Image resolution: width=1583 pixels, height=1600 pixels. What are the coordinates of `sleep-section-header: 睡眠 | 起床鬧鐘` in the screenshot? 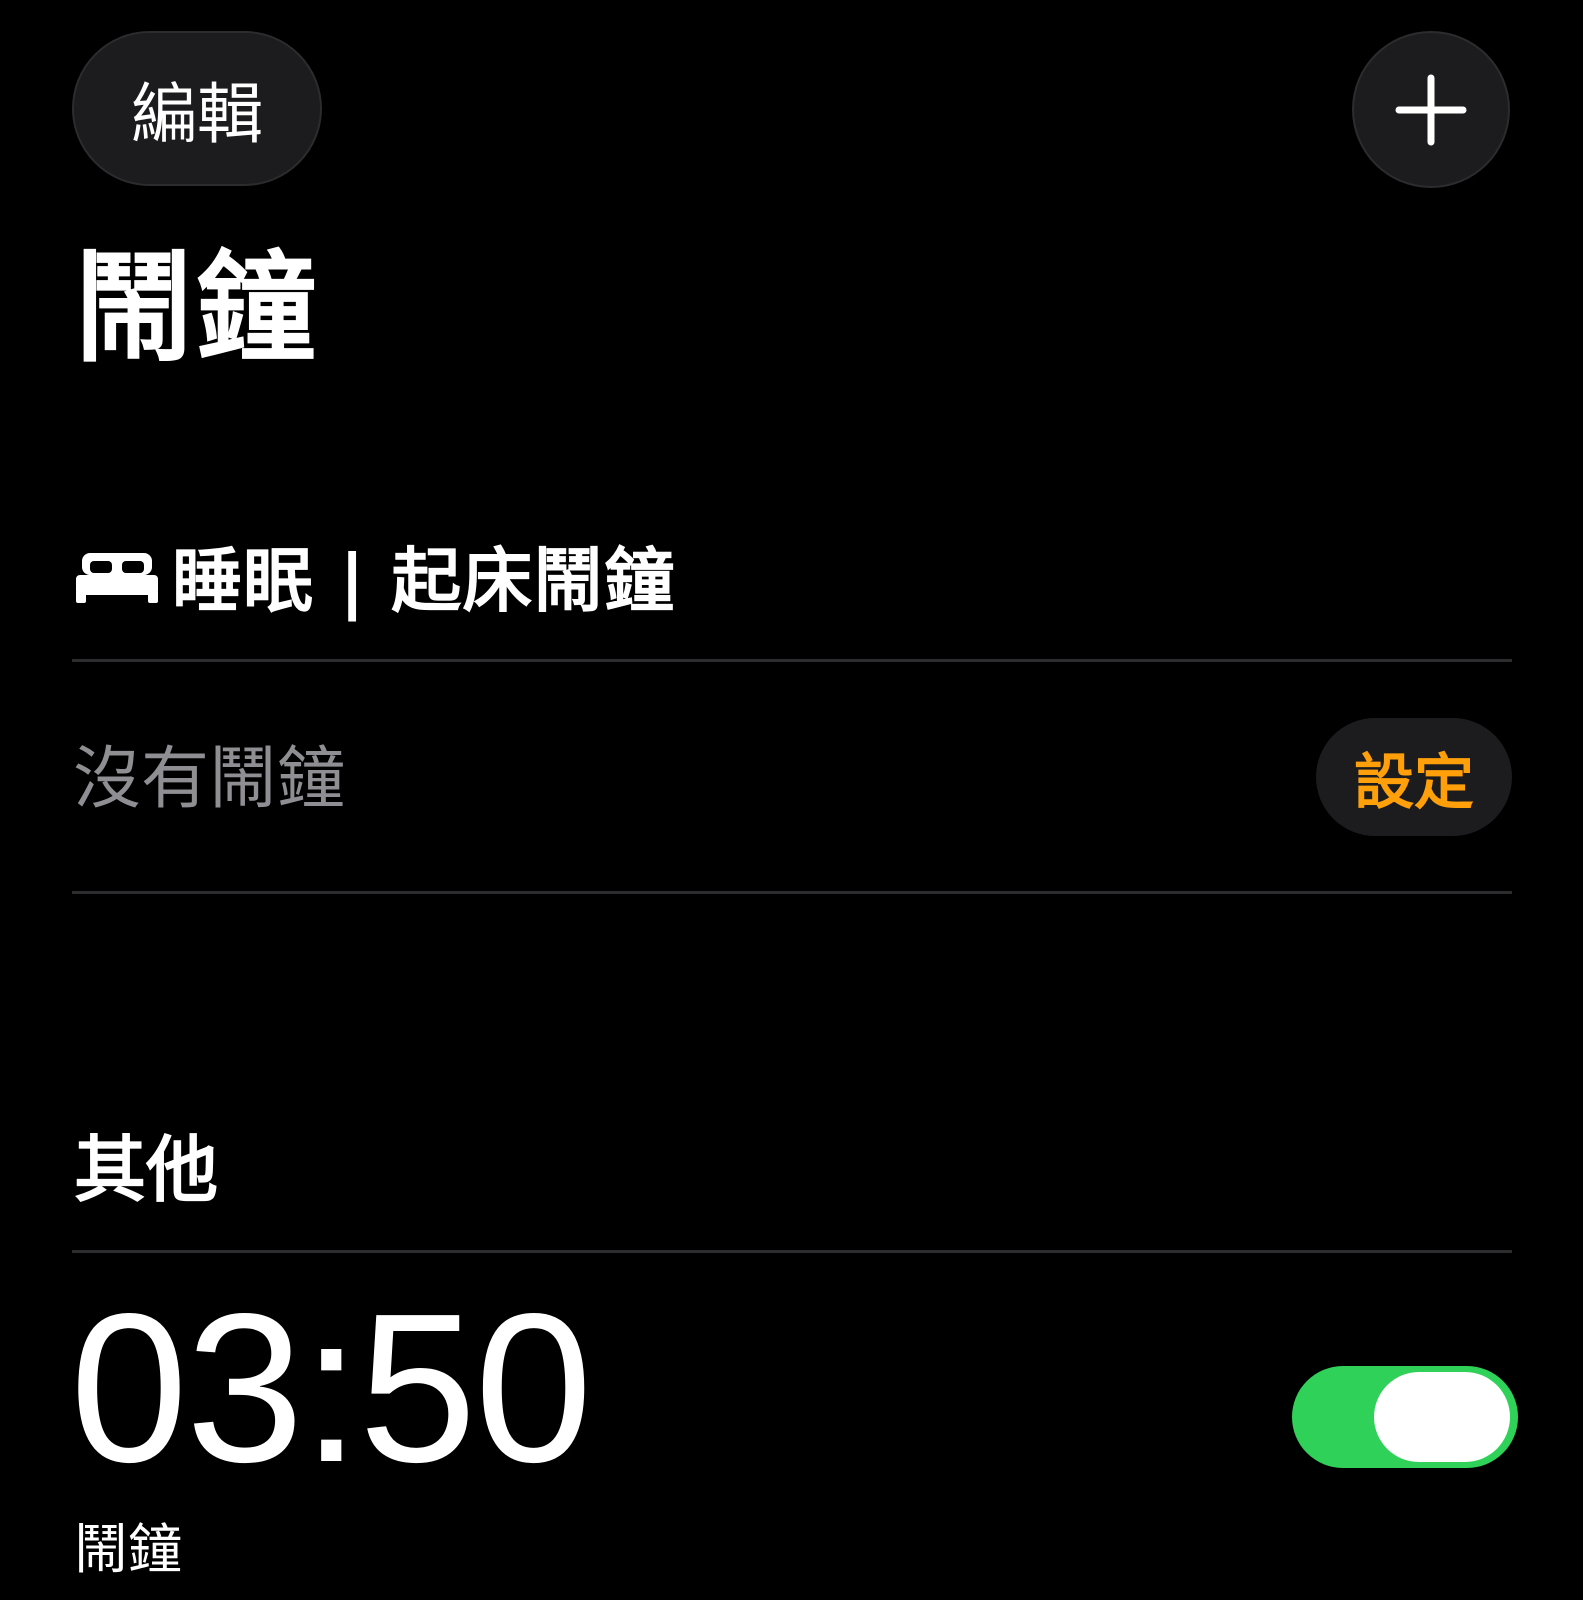 It's located at (375, 576).